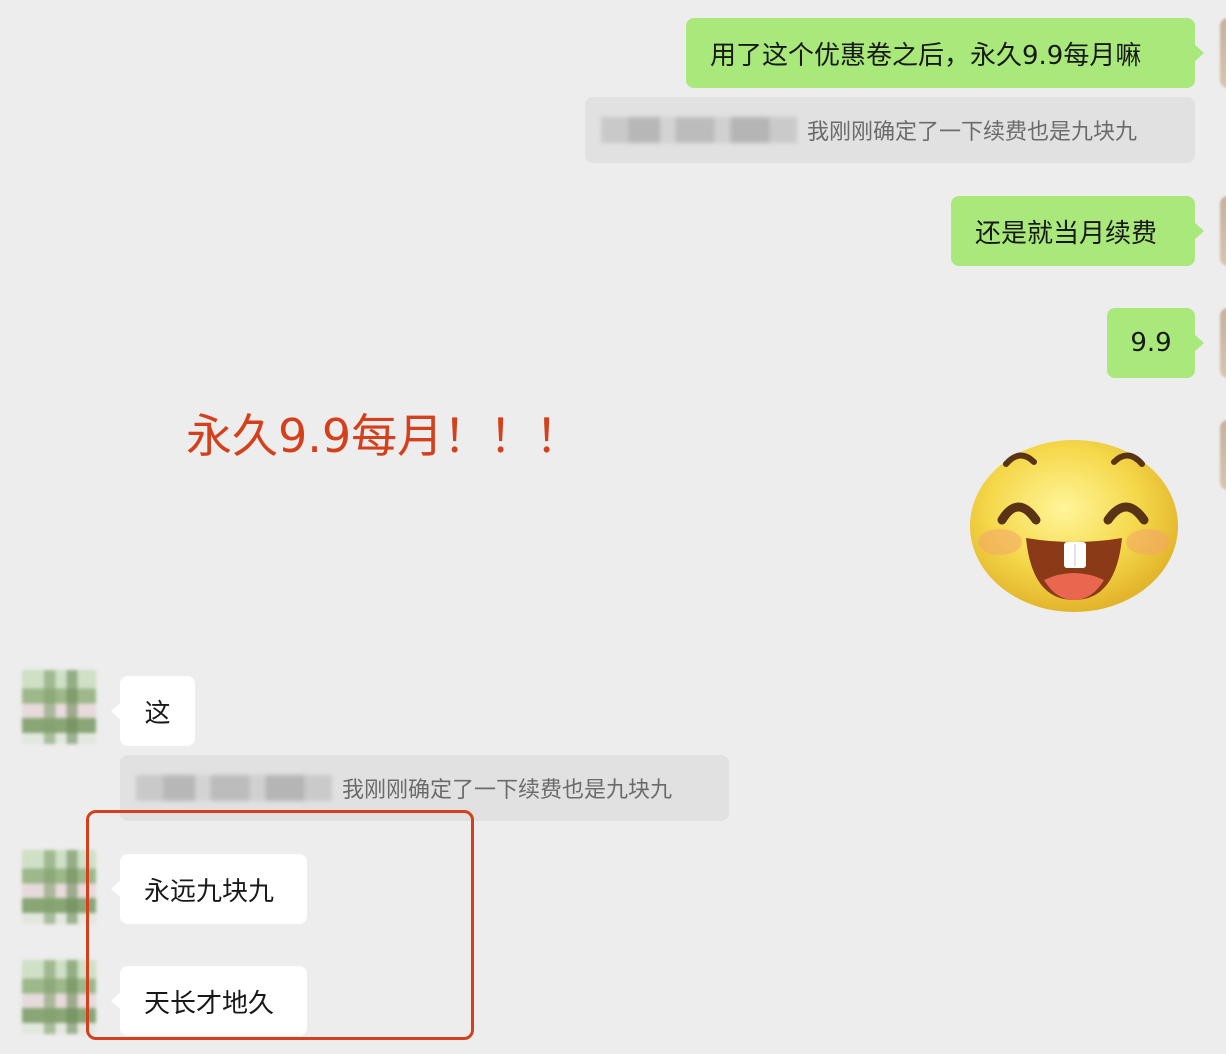  I want to click on red-highlight-box, so click(280, 925).